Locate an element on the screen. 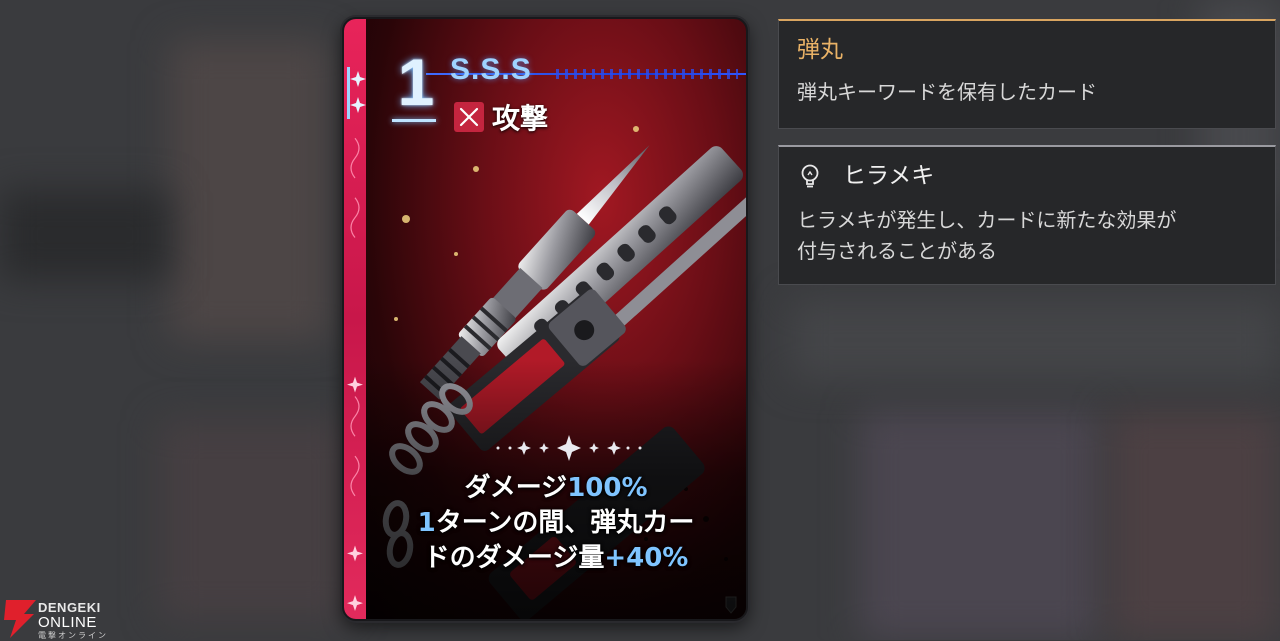 Image resolution: width=1280 pixels, height=641 pixels. watermark-line-1: DENGEKI is located at coordinates (69, 607).